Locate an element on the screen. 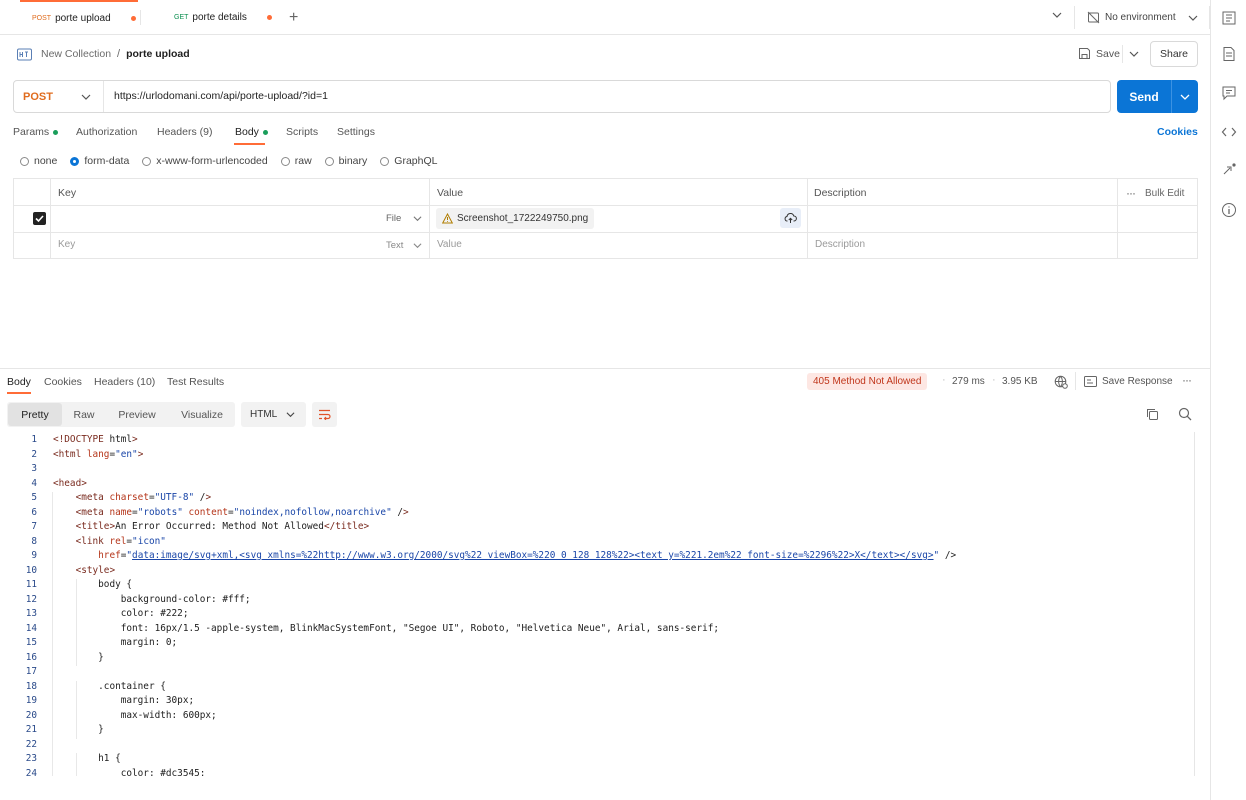 This screenshot has width=1246, height=800. share-button: Share is located at coordinates (1174, 54).